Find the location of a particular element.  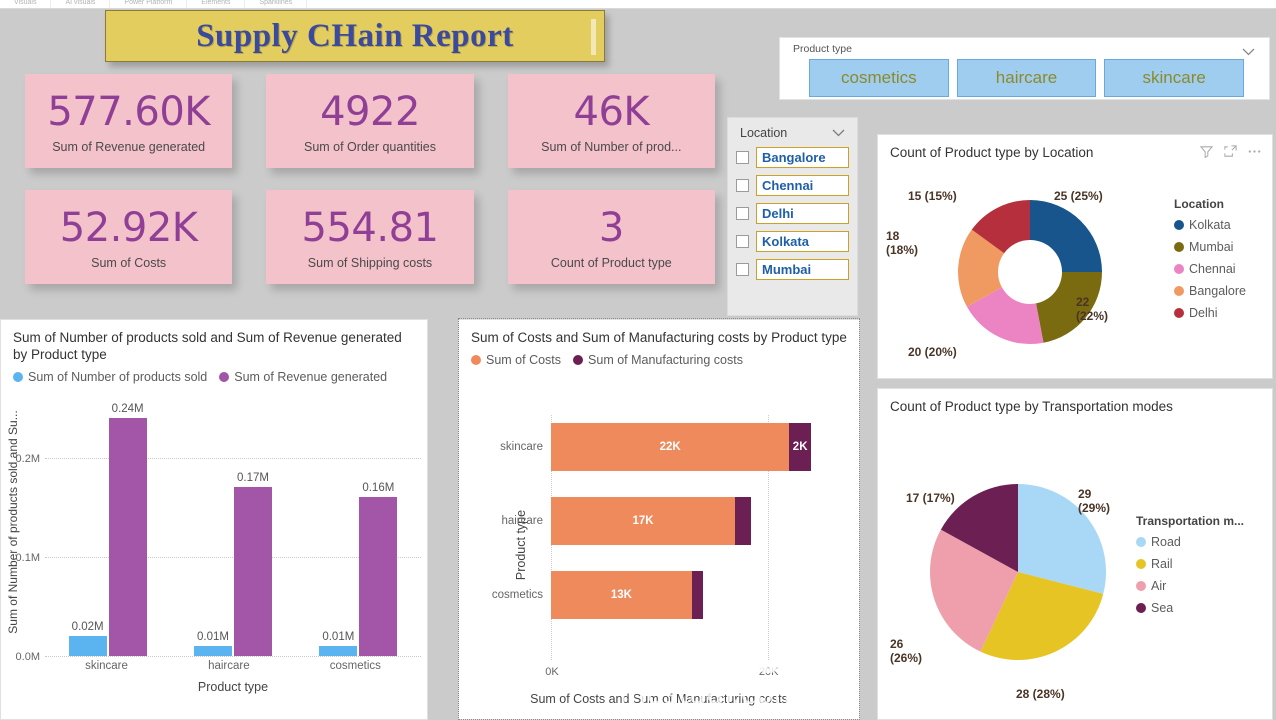

ribbon-tab: AI visuals is located at coordinates (81, 4).